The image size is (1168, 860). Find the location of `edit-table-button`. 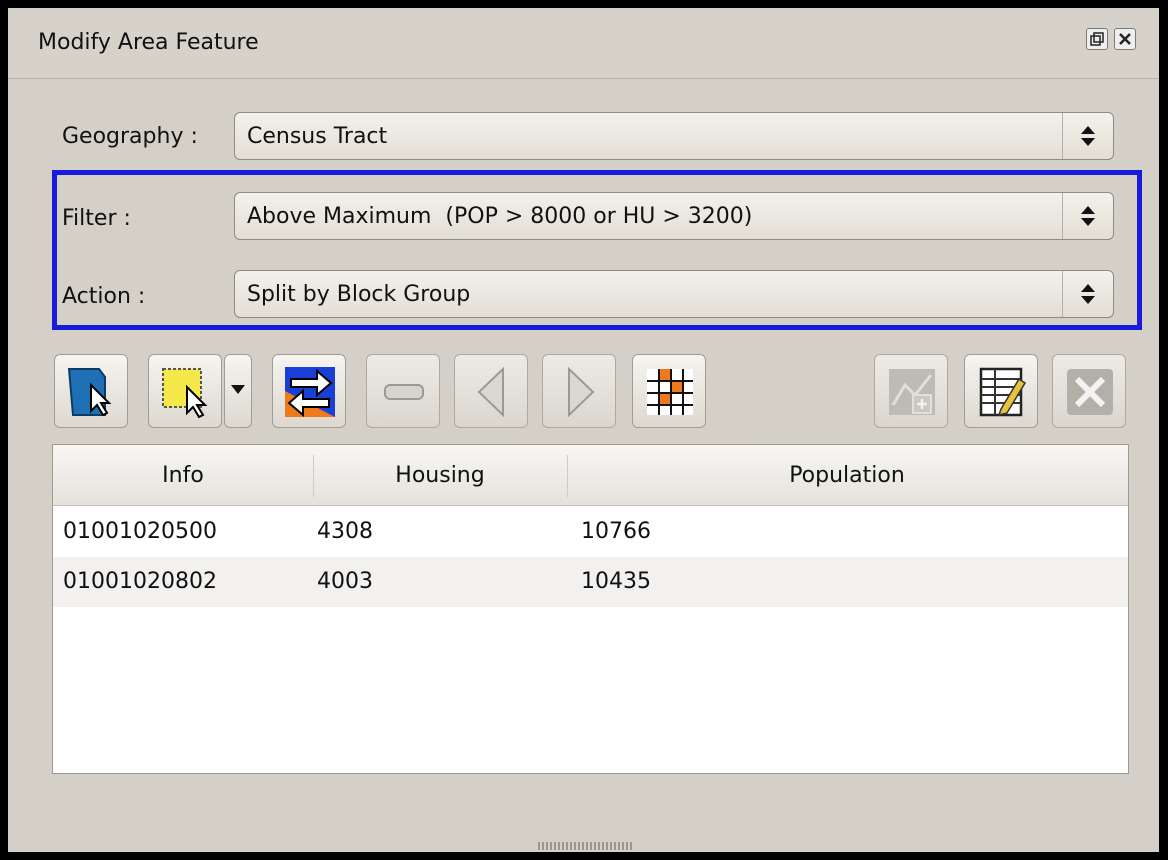

edit-table-button is located at coordinates (1001, 391).